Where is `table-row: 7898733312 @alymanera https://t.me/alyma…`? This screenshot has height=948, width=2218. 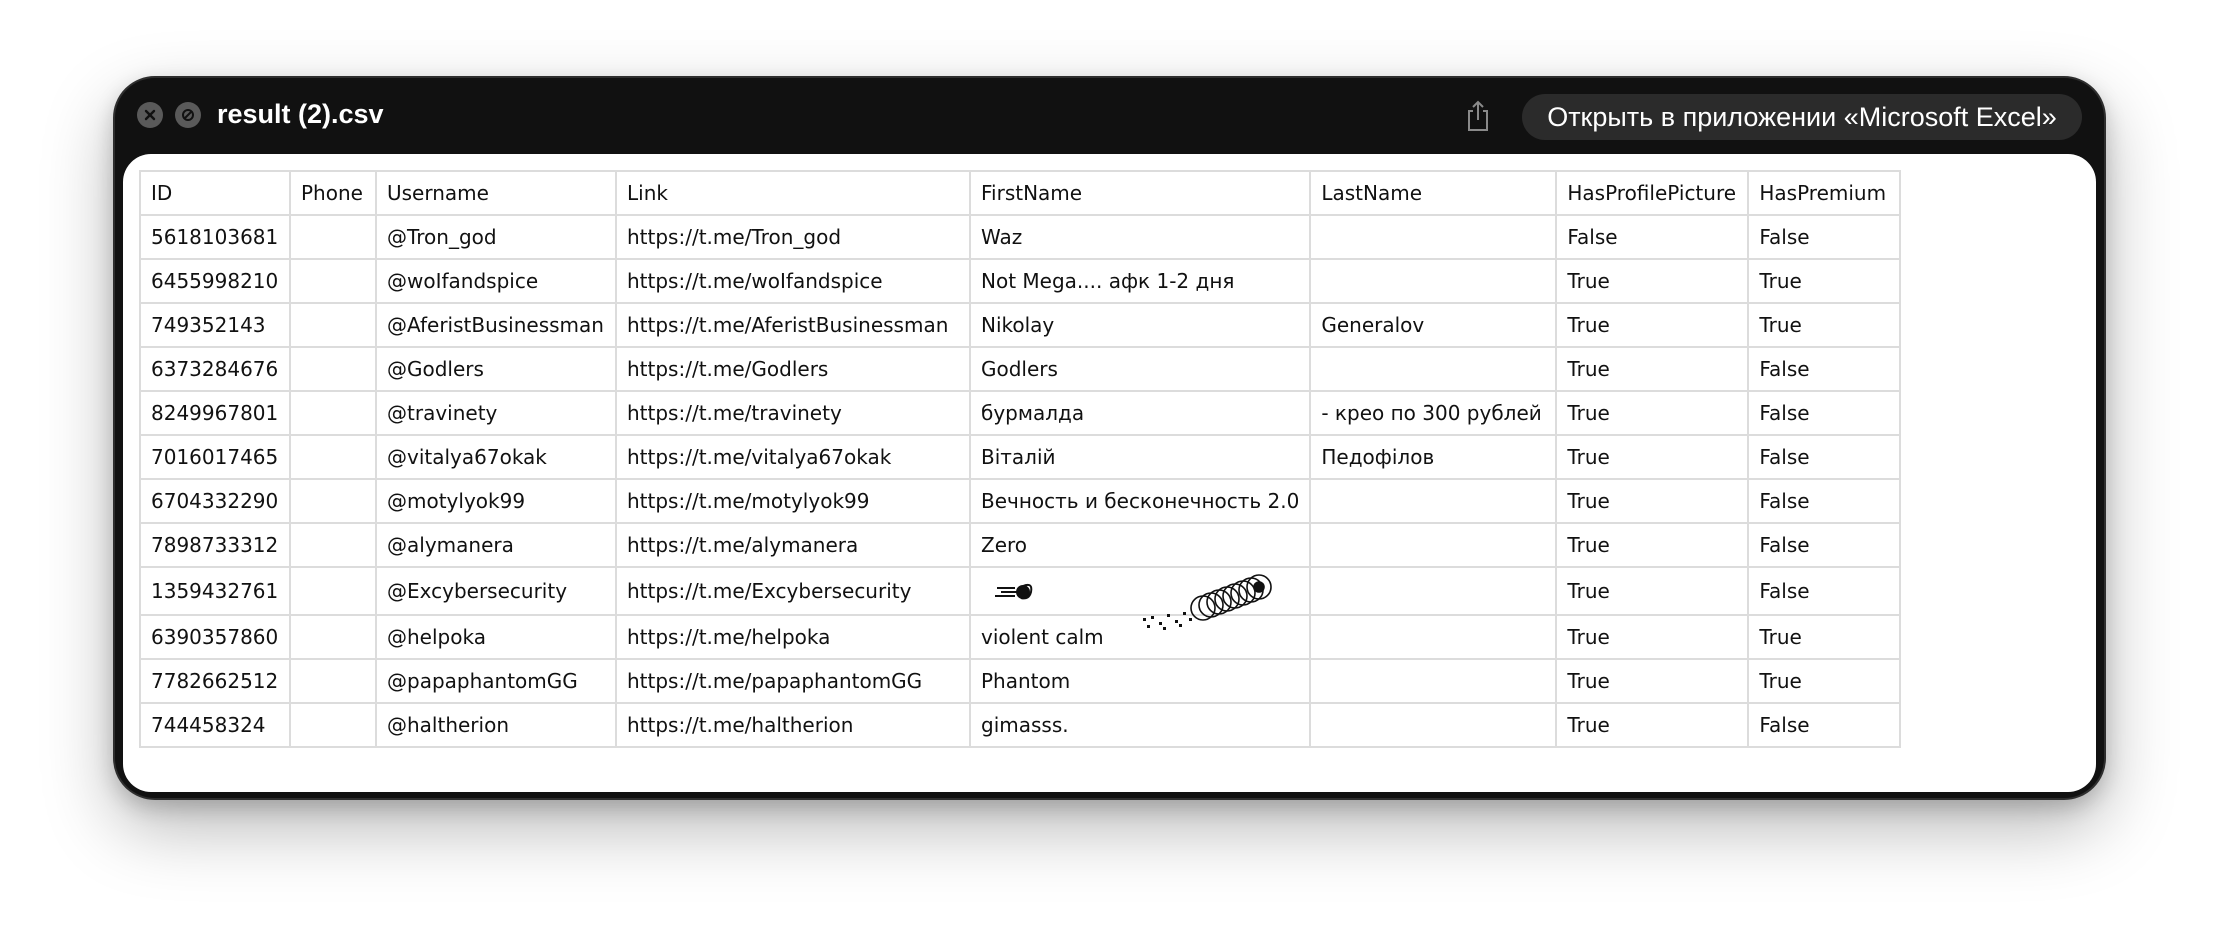 table-row: 7898733312 @alymanera https://t.me/alyma… is located at coordinates (1020, 545).